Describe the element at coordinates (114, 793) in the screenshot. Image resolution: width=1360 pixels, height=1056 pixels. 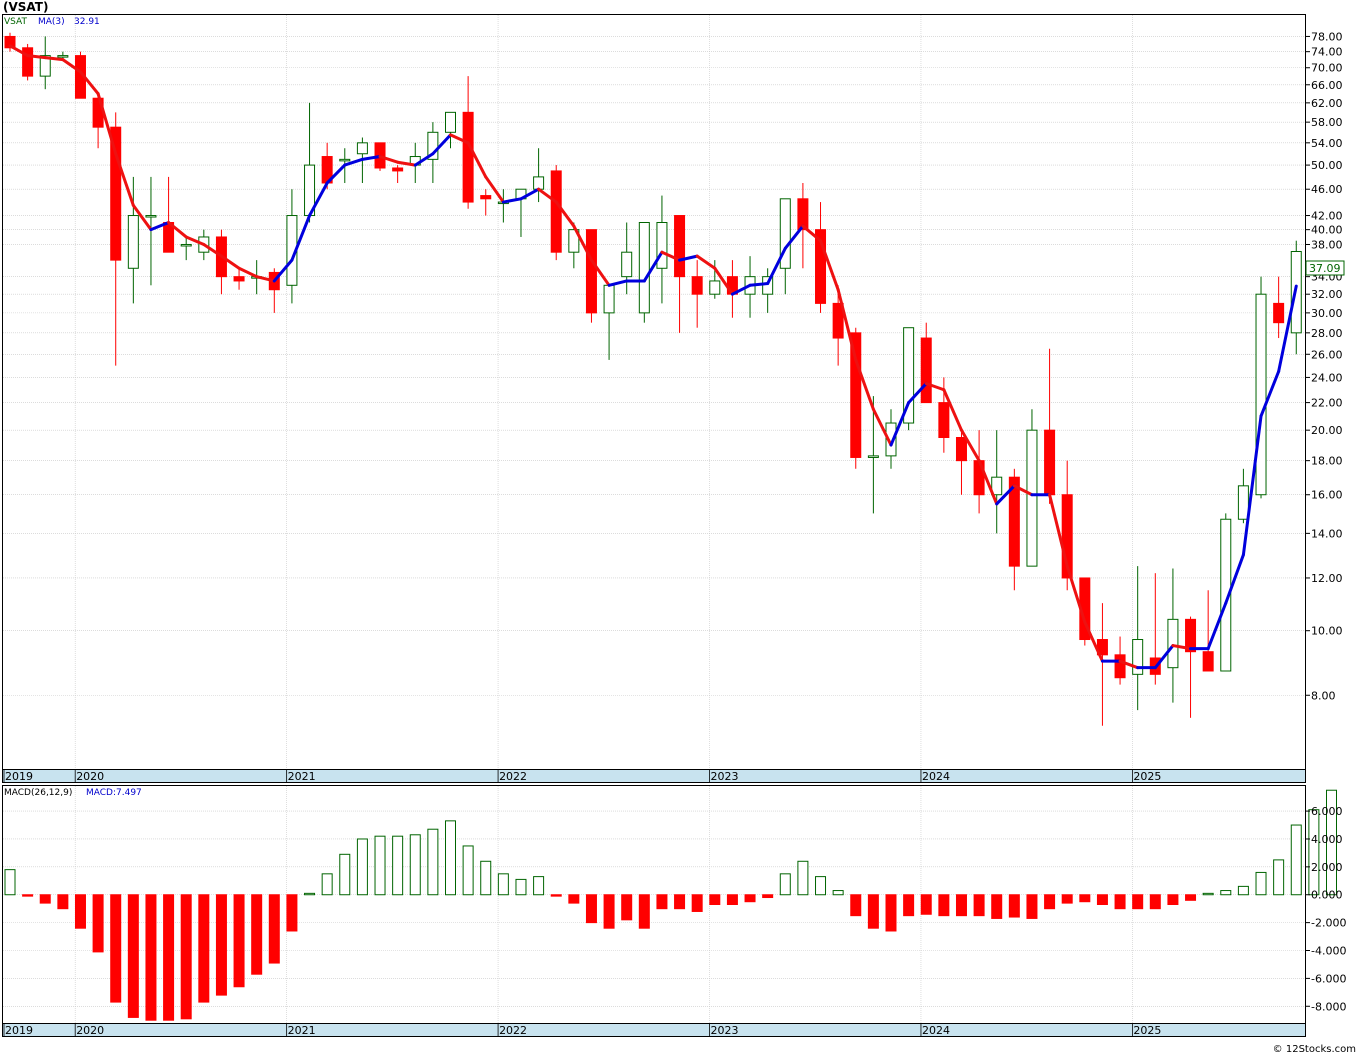
I see `macd-value-legend: MACD:7.497` at that location.